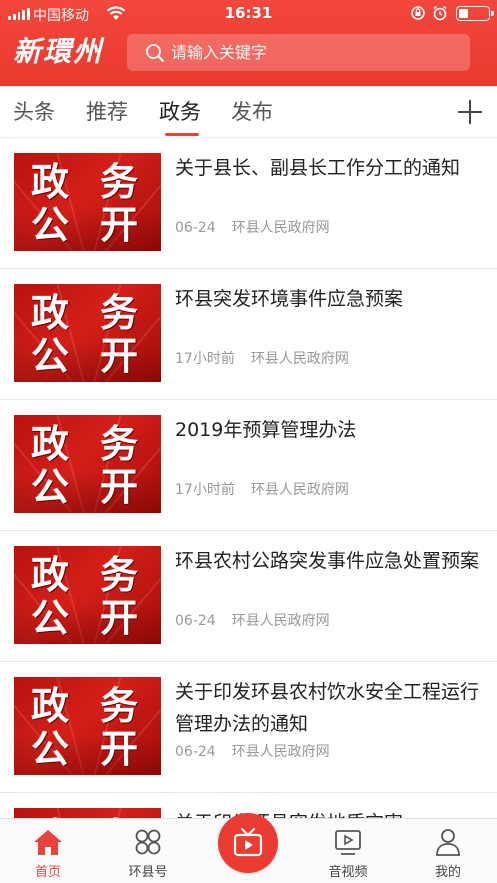  Describe the element at coordinates (348, 872) in the screenshot. I see `nav-label: 音视频` at that location.